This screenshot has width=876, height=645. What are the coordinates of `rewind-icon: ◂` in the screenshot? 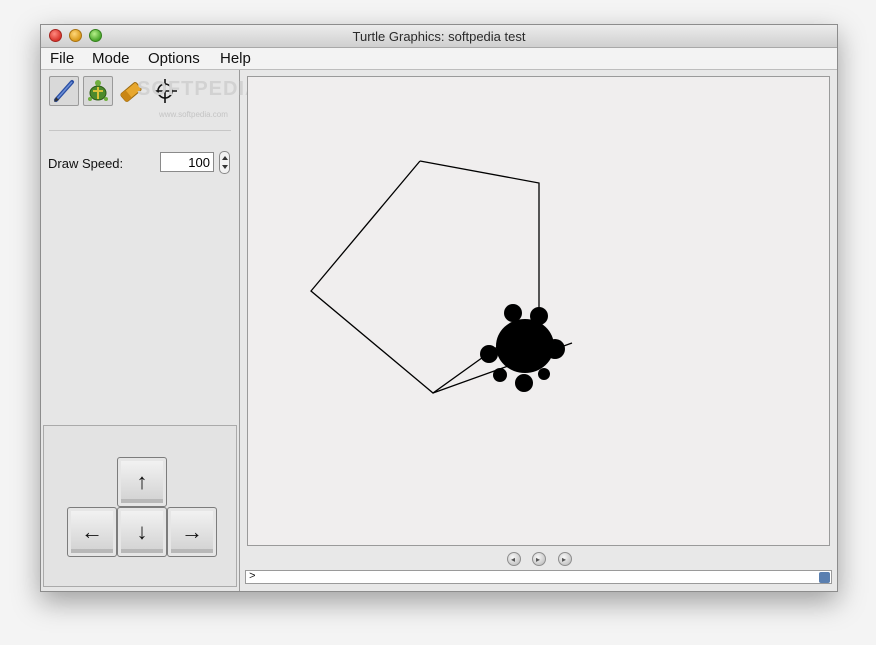 It's located at (513, 559).